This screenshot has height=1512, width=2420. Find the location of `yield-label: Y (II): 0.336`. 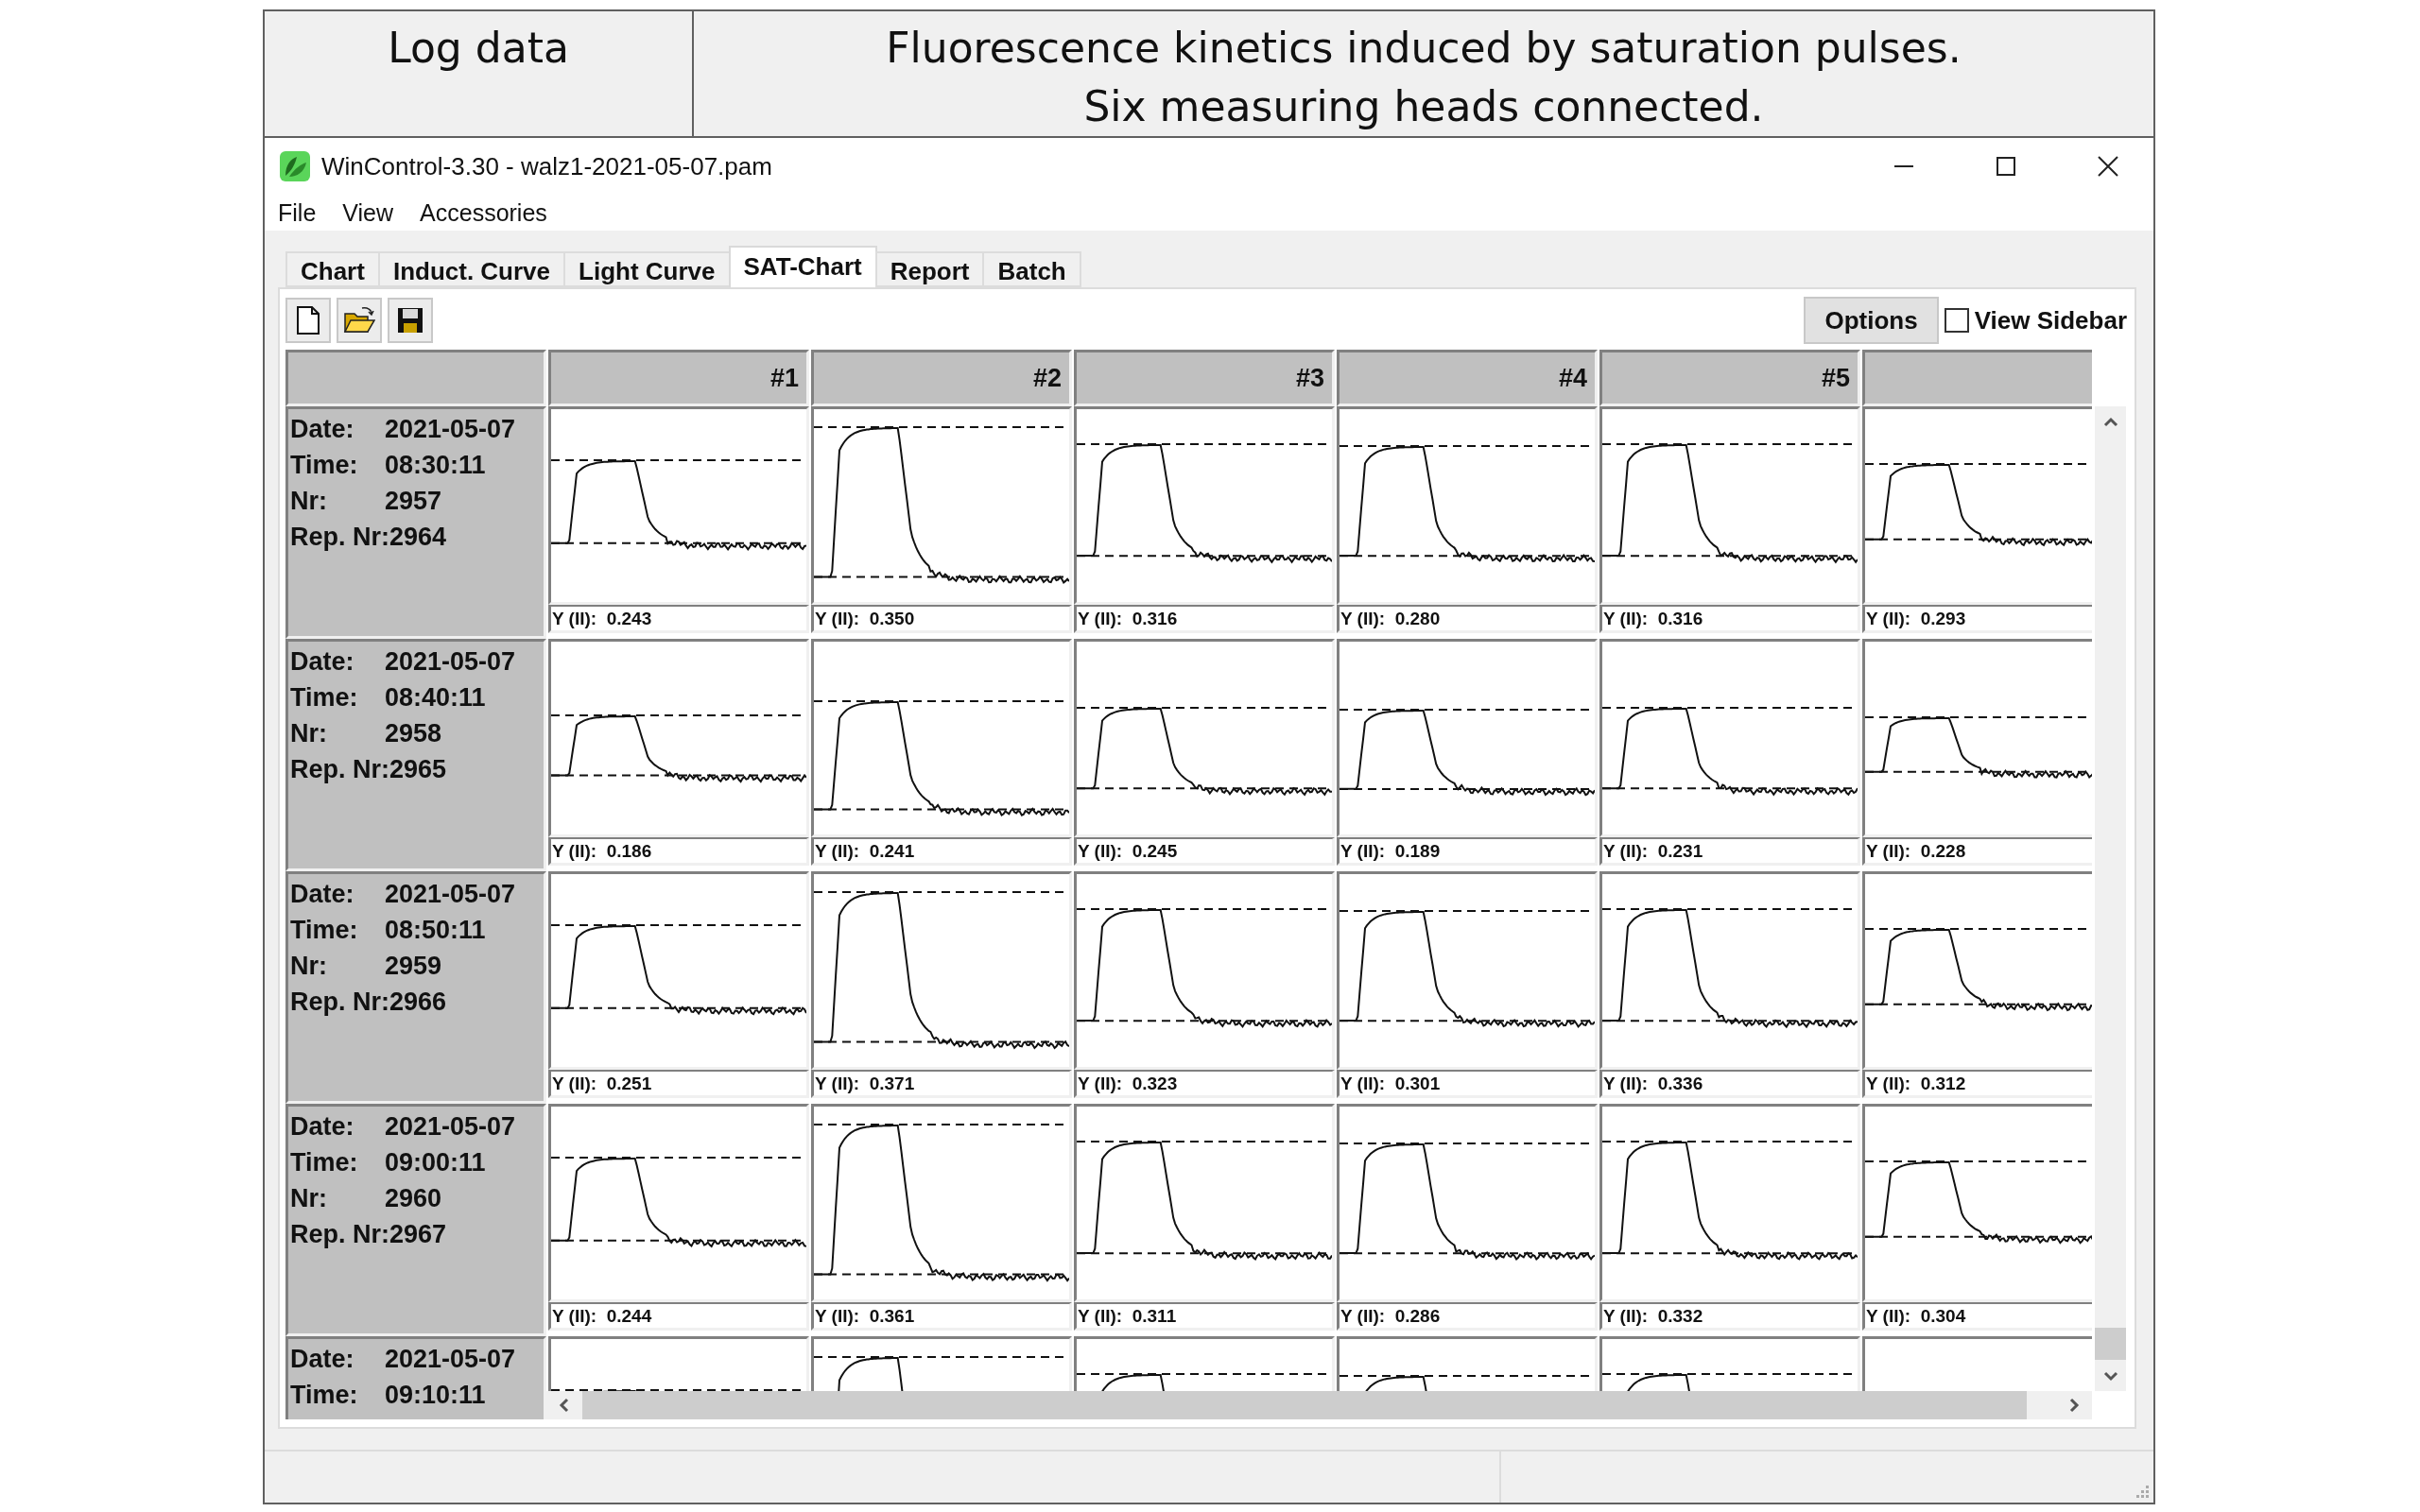

yield-label: Y (II): 0.336 is located at coordinates (1729, 1084).